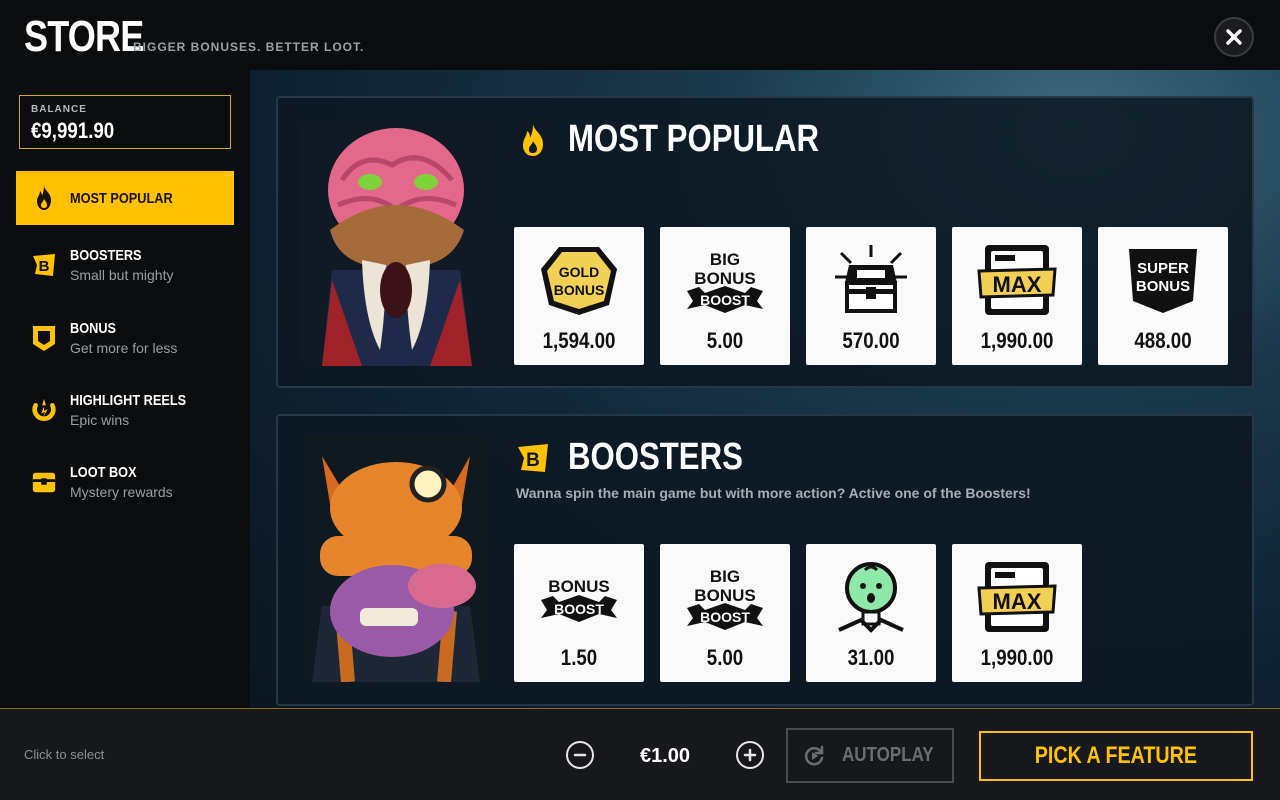  I want to click on sidebar-item-label: BONUS, so click(93, 328).